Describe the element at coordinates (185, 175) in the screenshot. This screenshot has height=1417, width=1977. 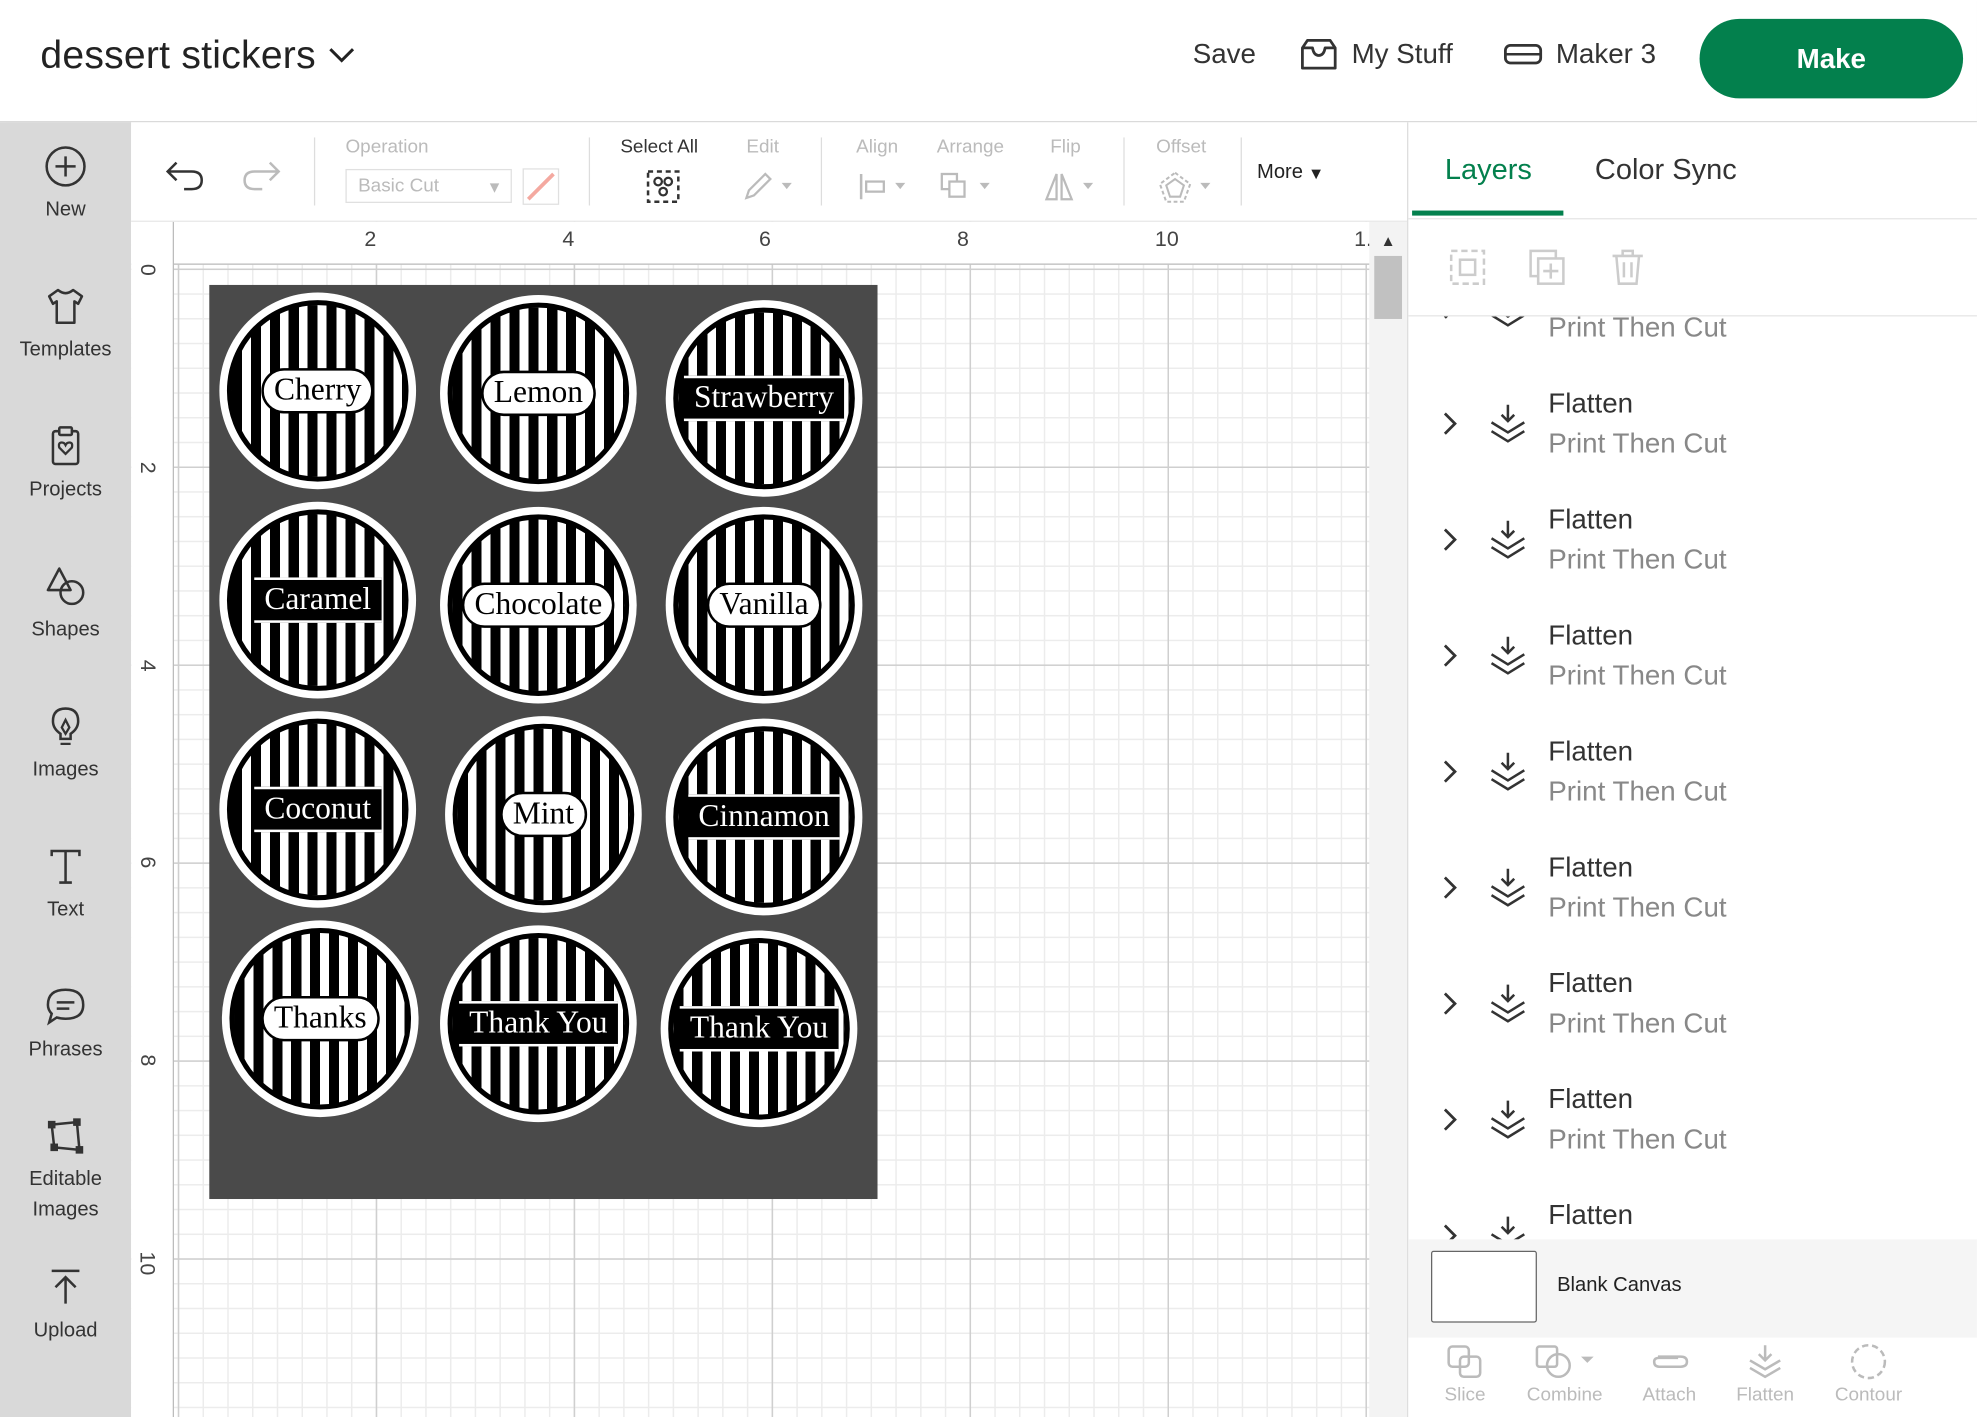
I see `undo-icon` at that location.